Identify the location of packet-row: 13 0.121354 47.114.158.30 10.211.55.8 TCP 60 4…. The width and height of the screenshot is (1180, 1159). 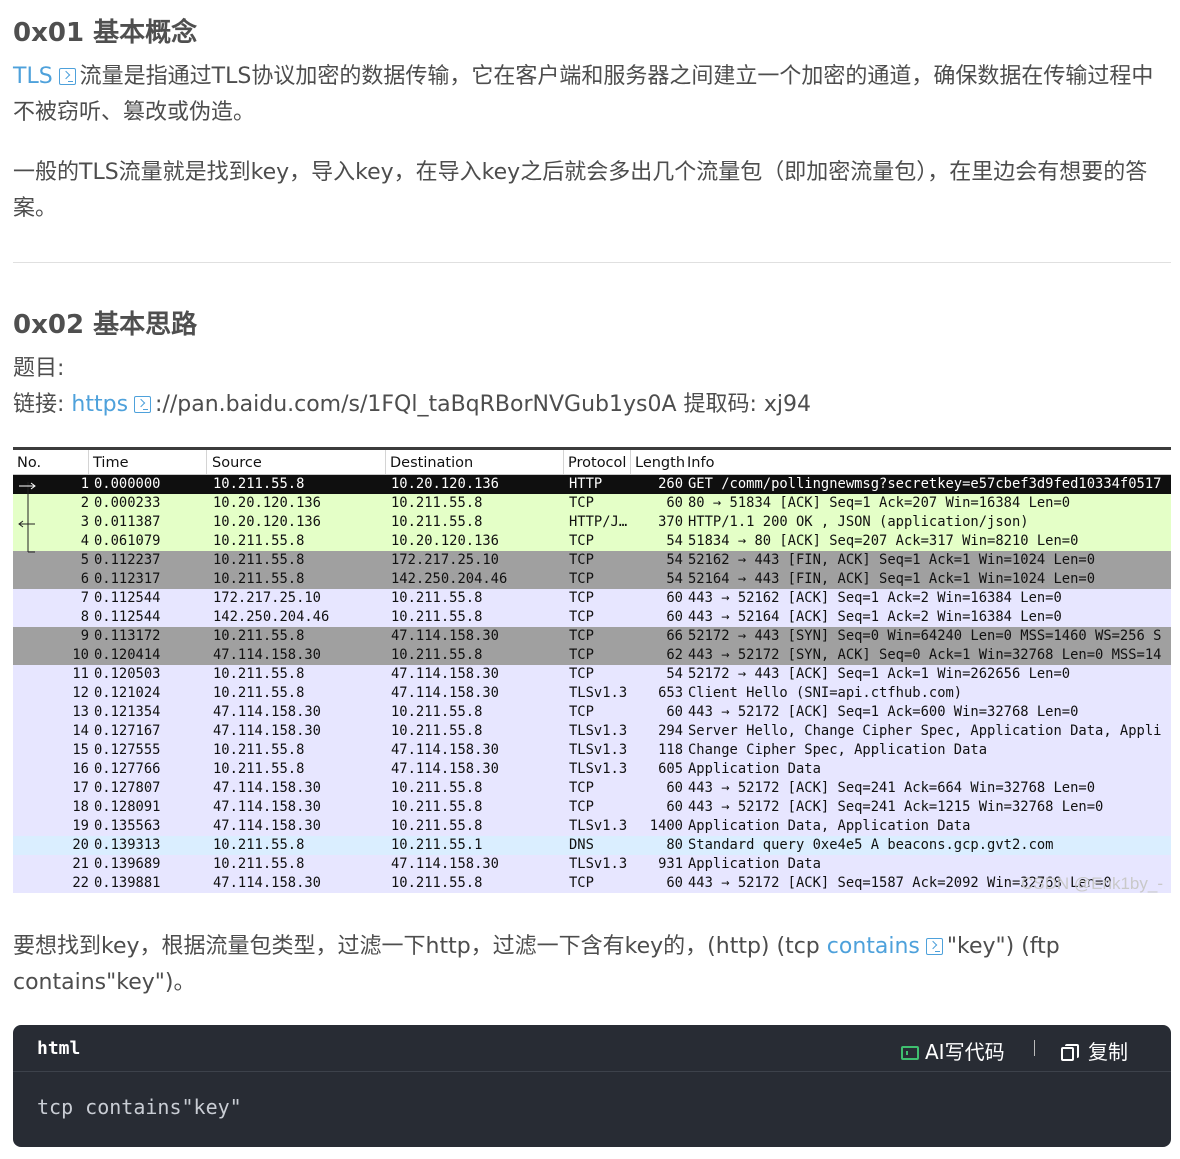
(592, 712).